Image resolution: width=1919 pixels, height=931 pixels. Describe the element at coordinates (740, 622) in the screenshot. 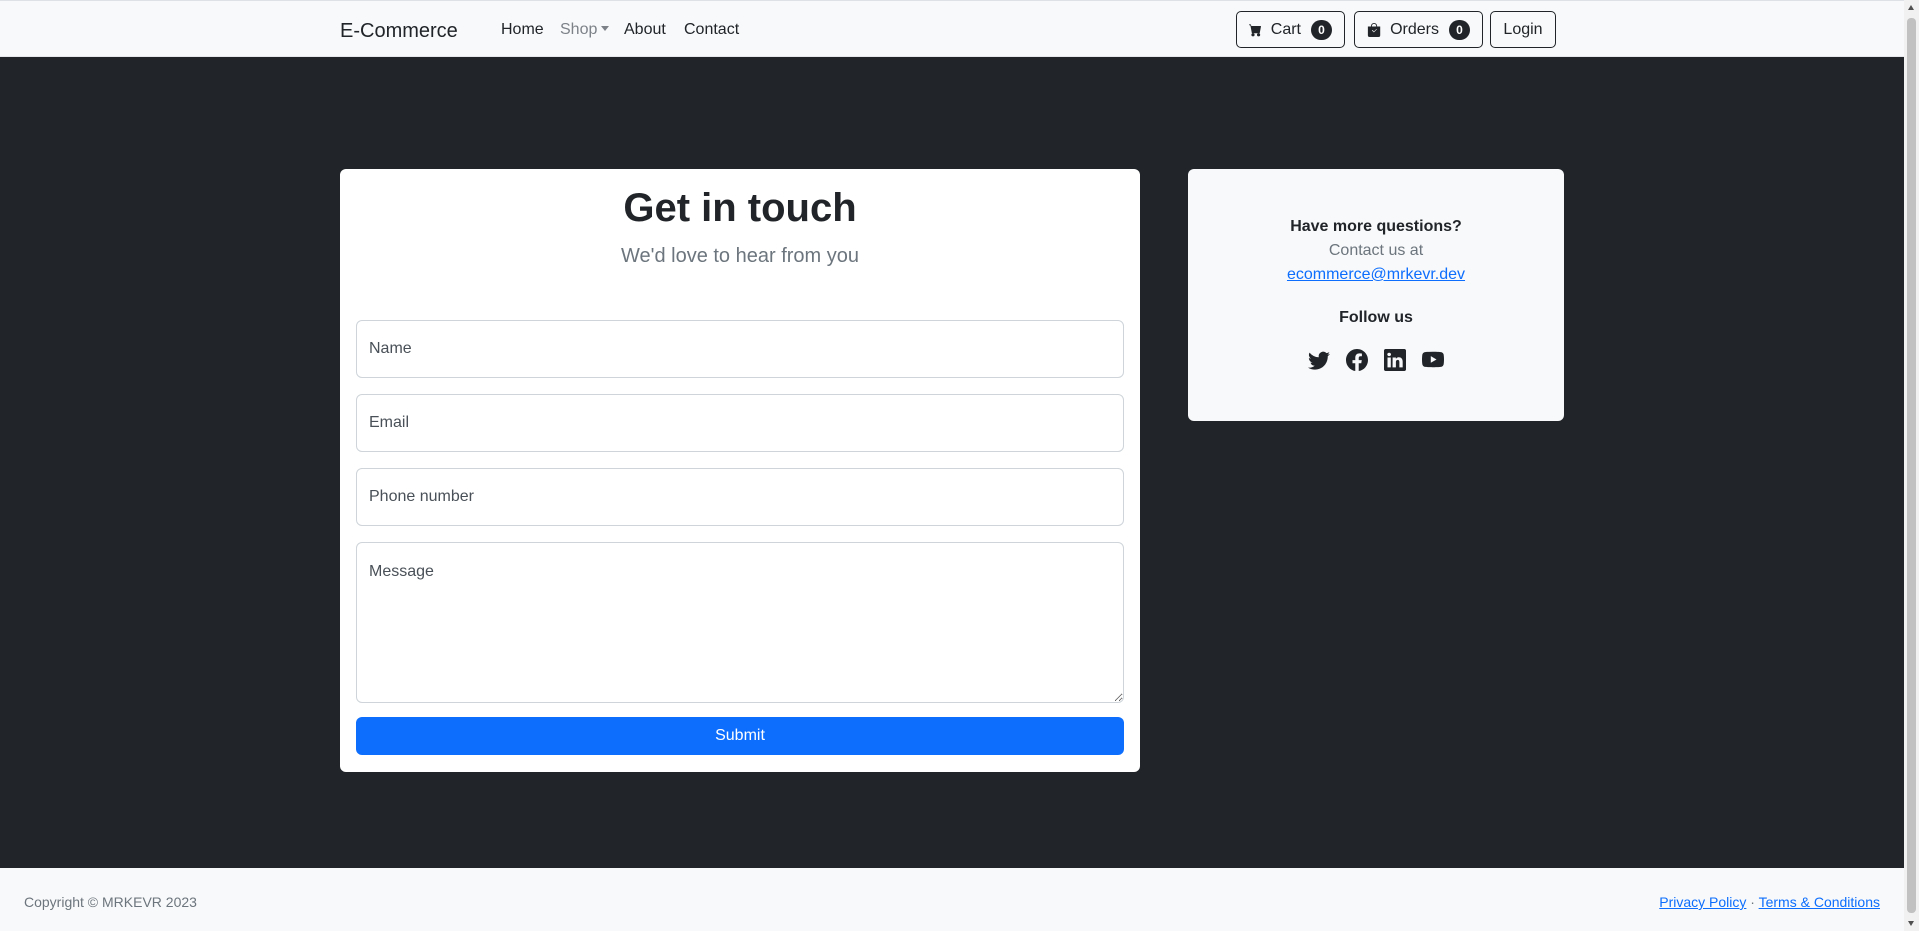

I see `message-textarea` at that location.